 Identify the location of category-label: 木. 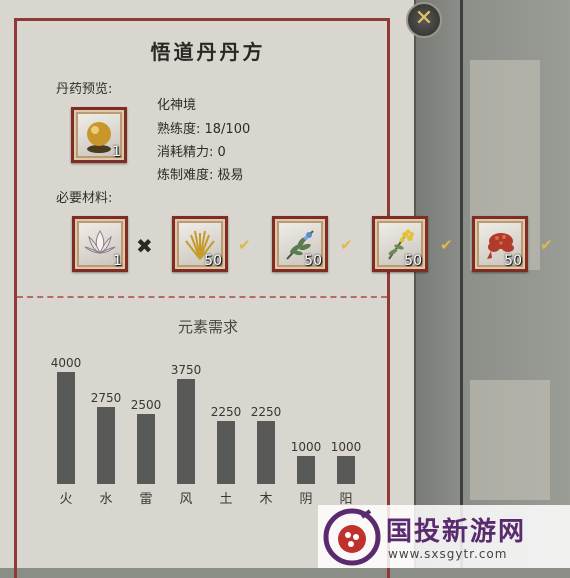
(265, 499).